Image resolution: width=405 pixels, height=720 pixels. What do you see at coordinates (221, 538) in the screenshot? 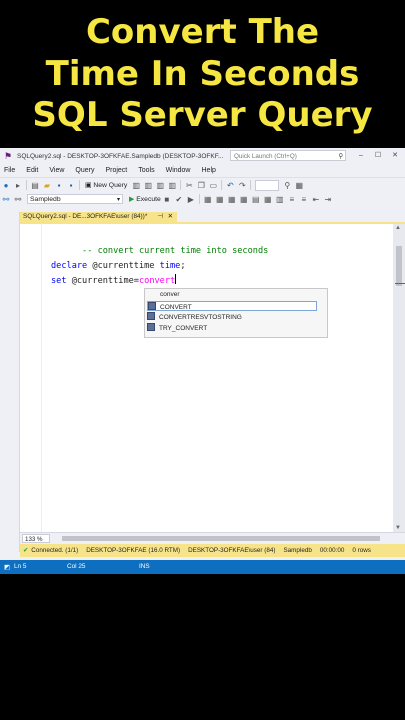
I see `horizontal-scroll-thumb` at bounding box center [221, 538].